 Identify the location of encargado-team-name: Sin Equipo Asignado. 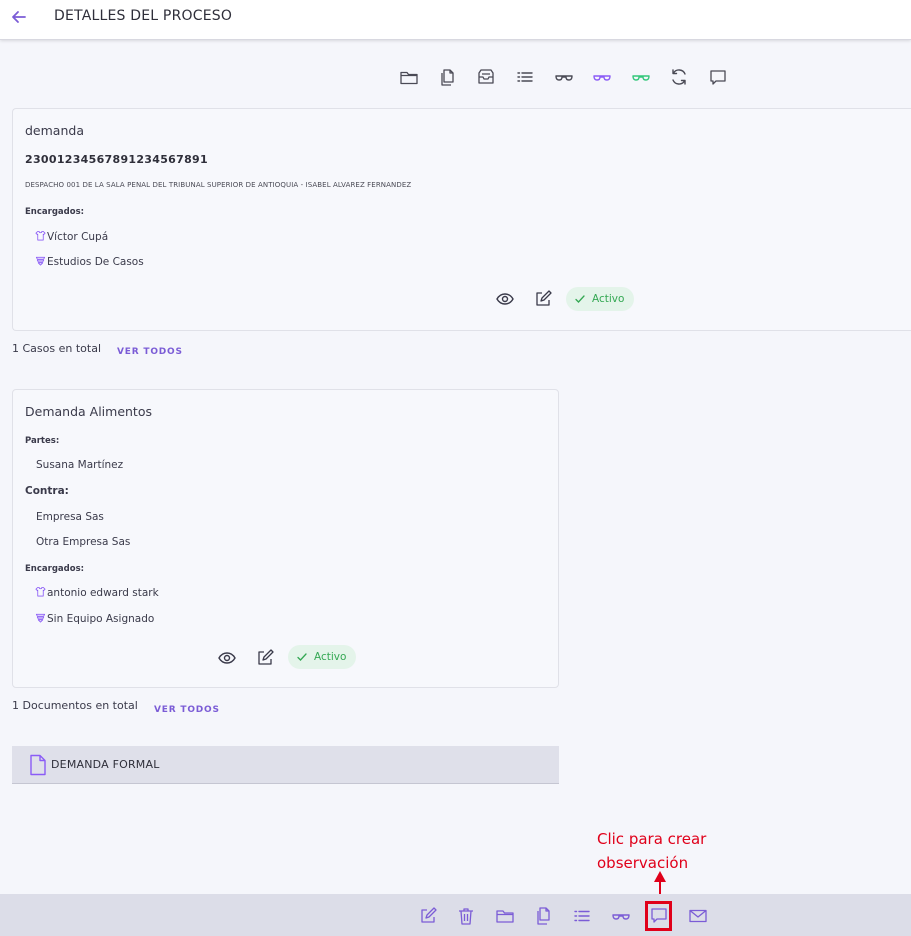
(101, 619).